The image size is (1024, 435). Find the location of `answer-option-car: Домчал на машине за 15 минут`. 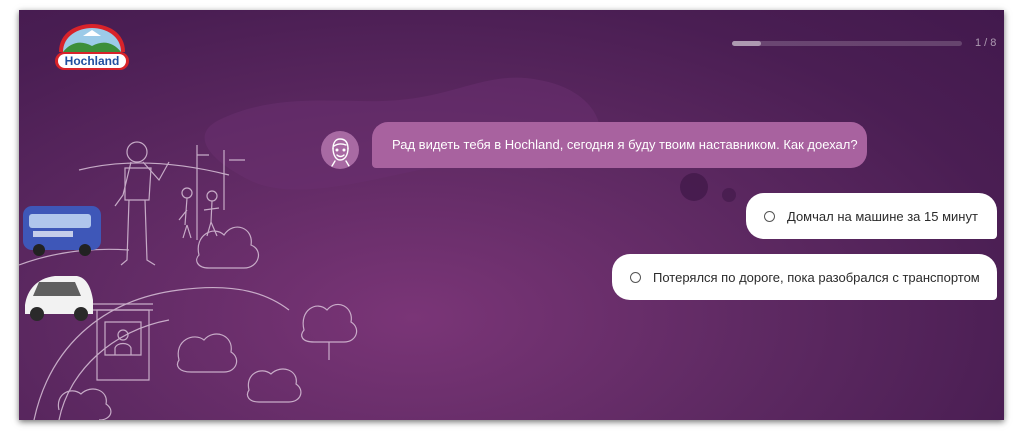

answer-option-car: Домчал на машине за 15 минут is located at coordinates (871, 216).